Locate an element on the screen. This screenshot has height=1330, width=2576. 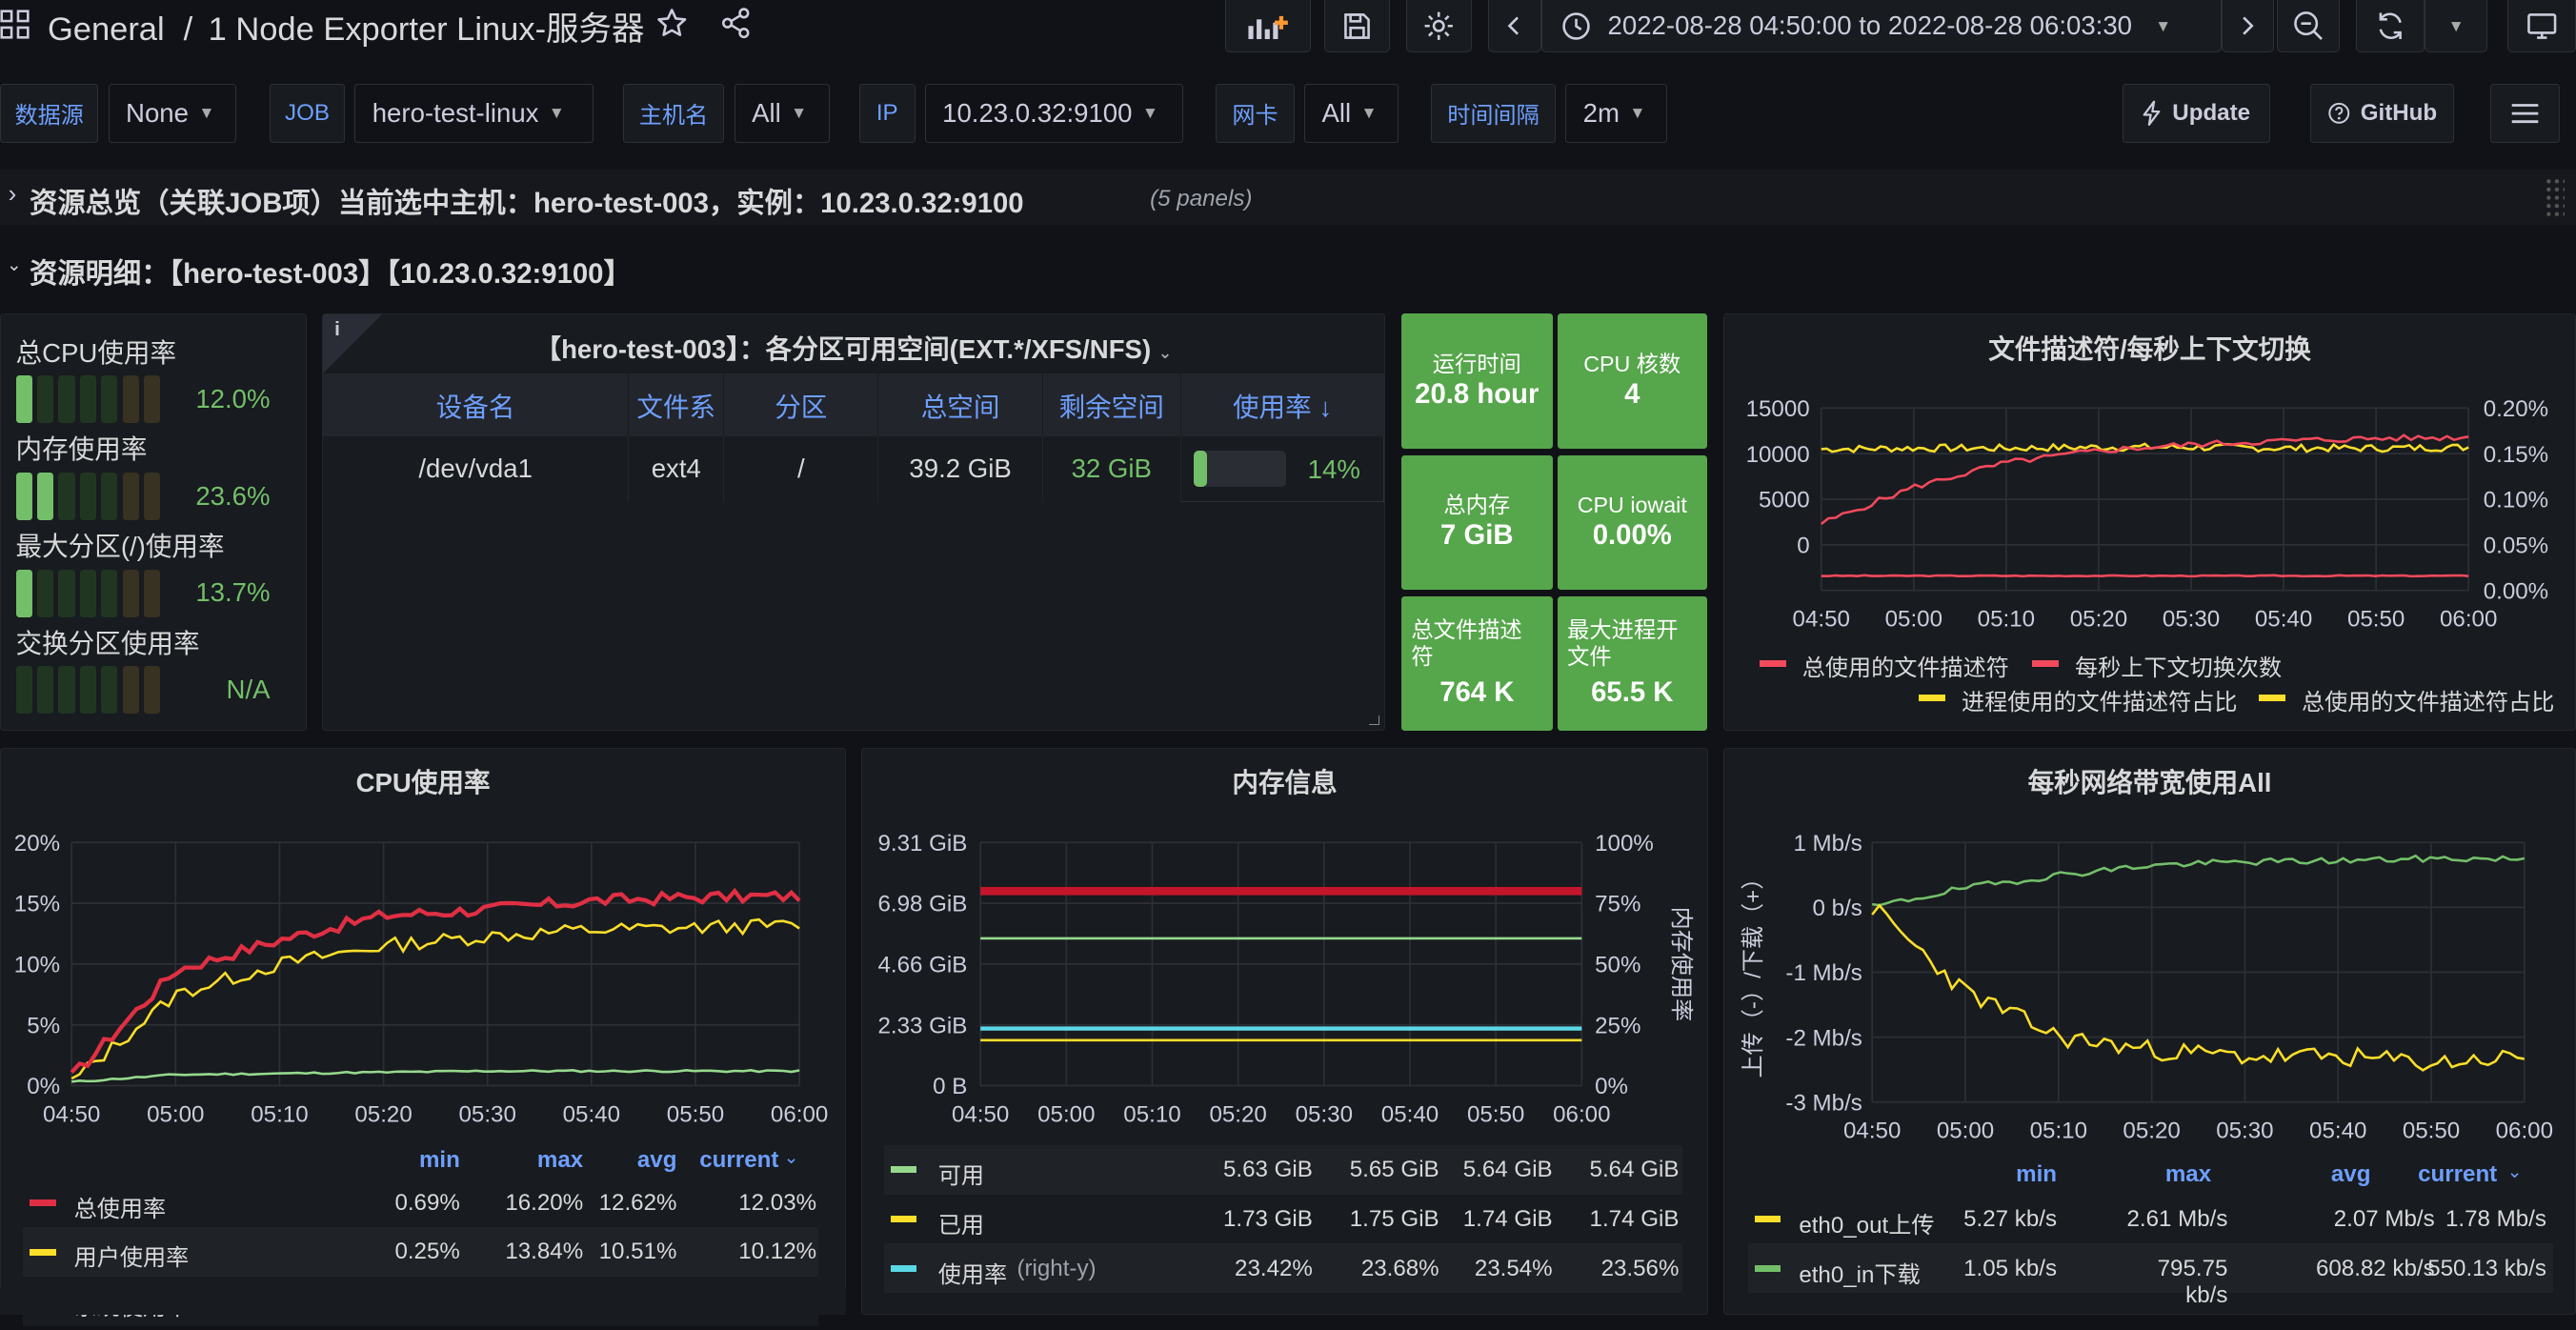
y2-tick-label: 0.15% is located at coordinates (2516, 455).